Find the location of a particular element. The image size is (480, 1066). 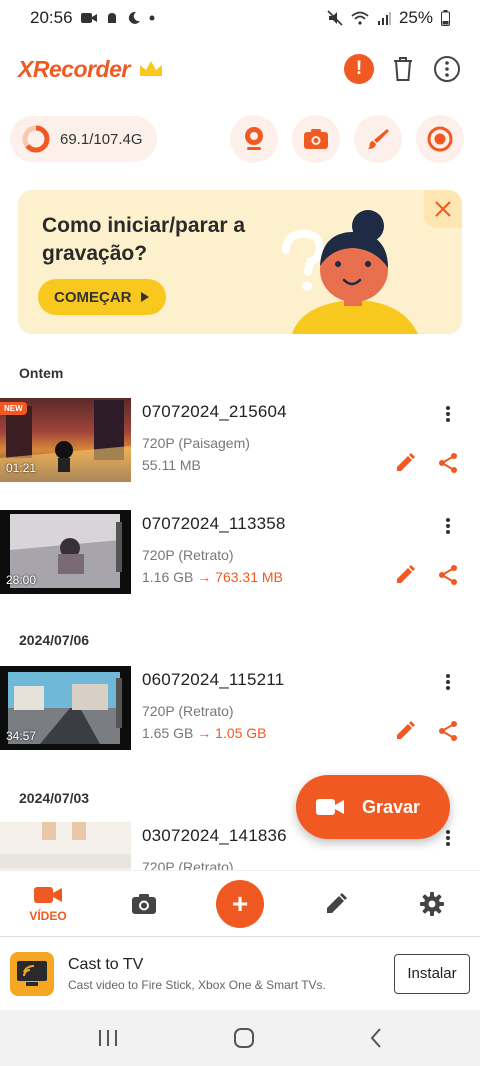

woman-illustration-icon is located at coordinates (350, 272).